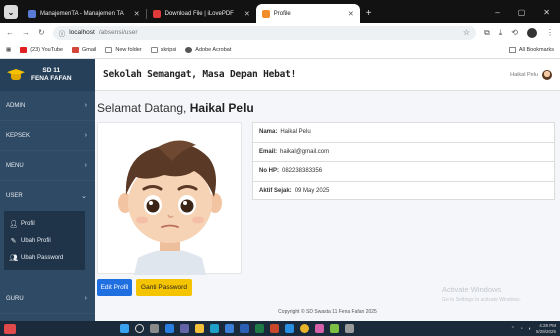 This screenshot has width=560, height=336. I want to click on bookmark-skripsi: skripsi, so click(163, 50).